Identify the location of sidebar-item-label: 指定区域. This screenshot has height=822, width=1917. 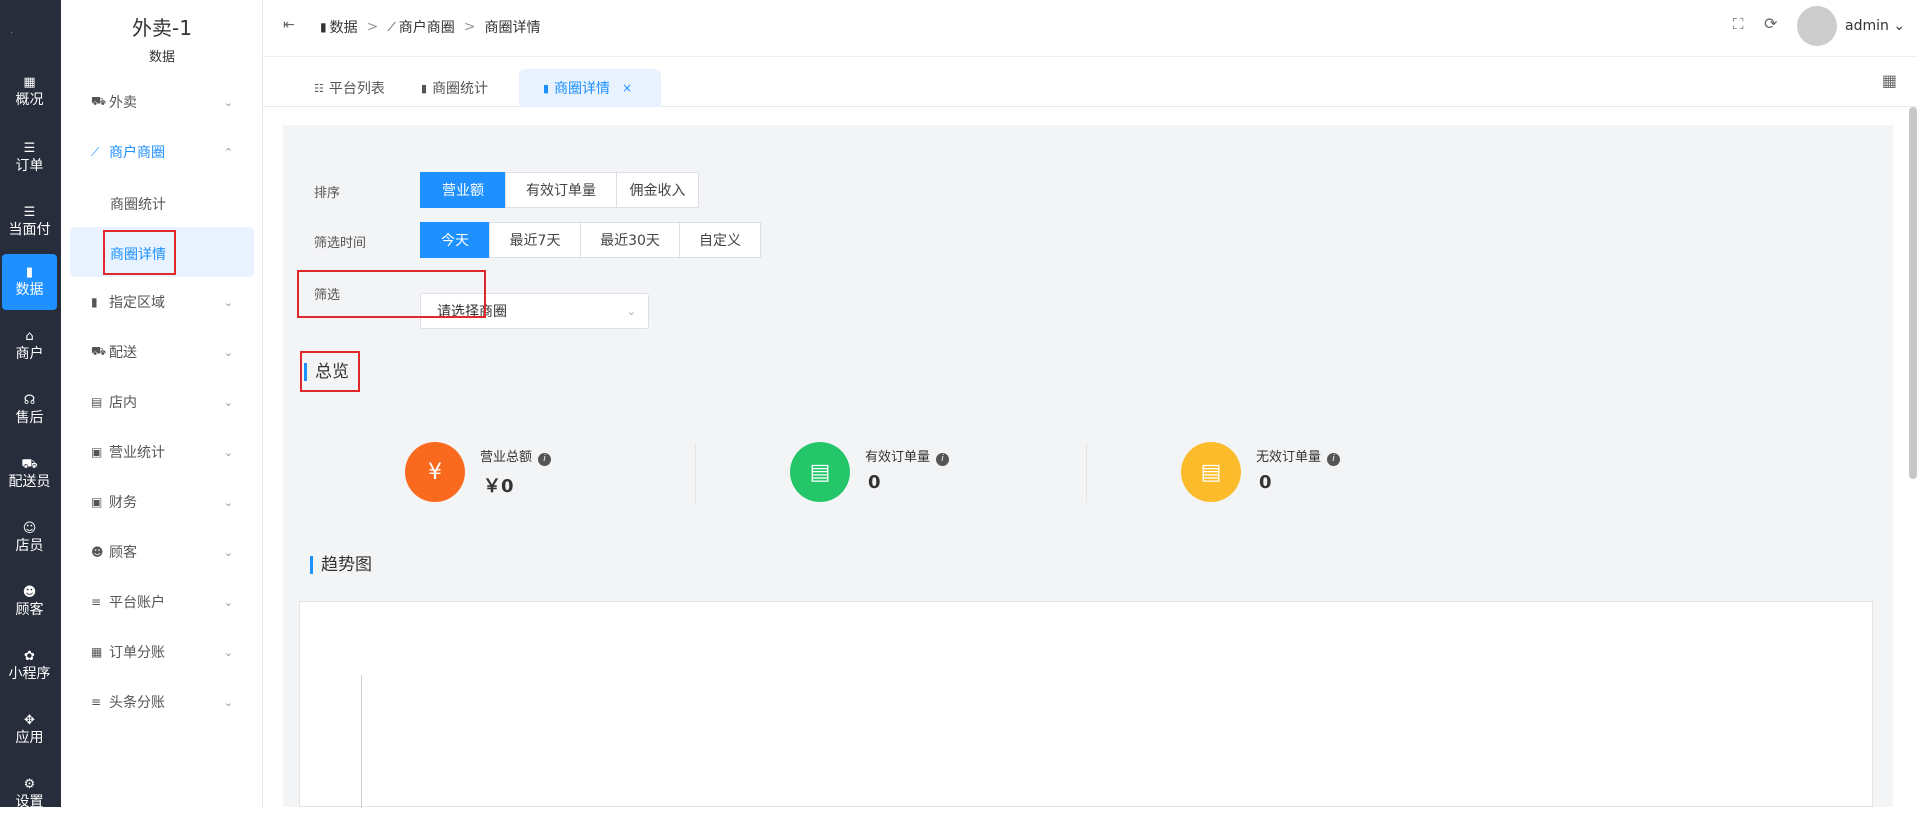
(137, 303).